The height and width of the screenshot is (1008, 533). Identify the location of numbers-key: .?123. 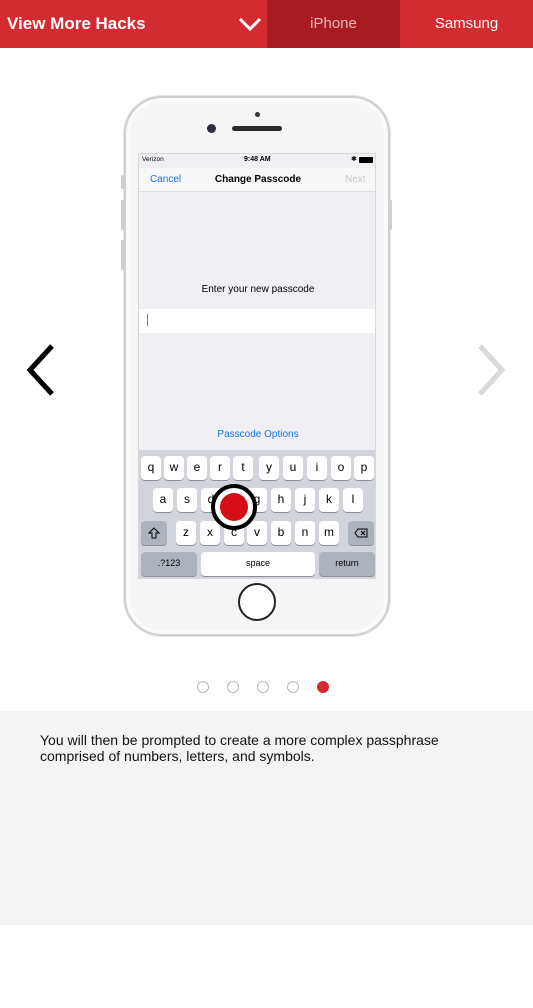
(169, 564).